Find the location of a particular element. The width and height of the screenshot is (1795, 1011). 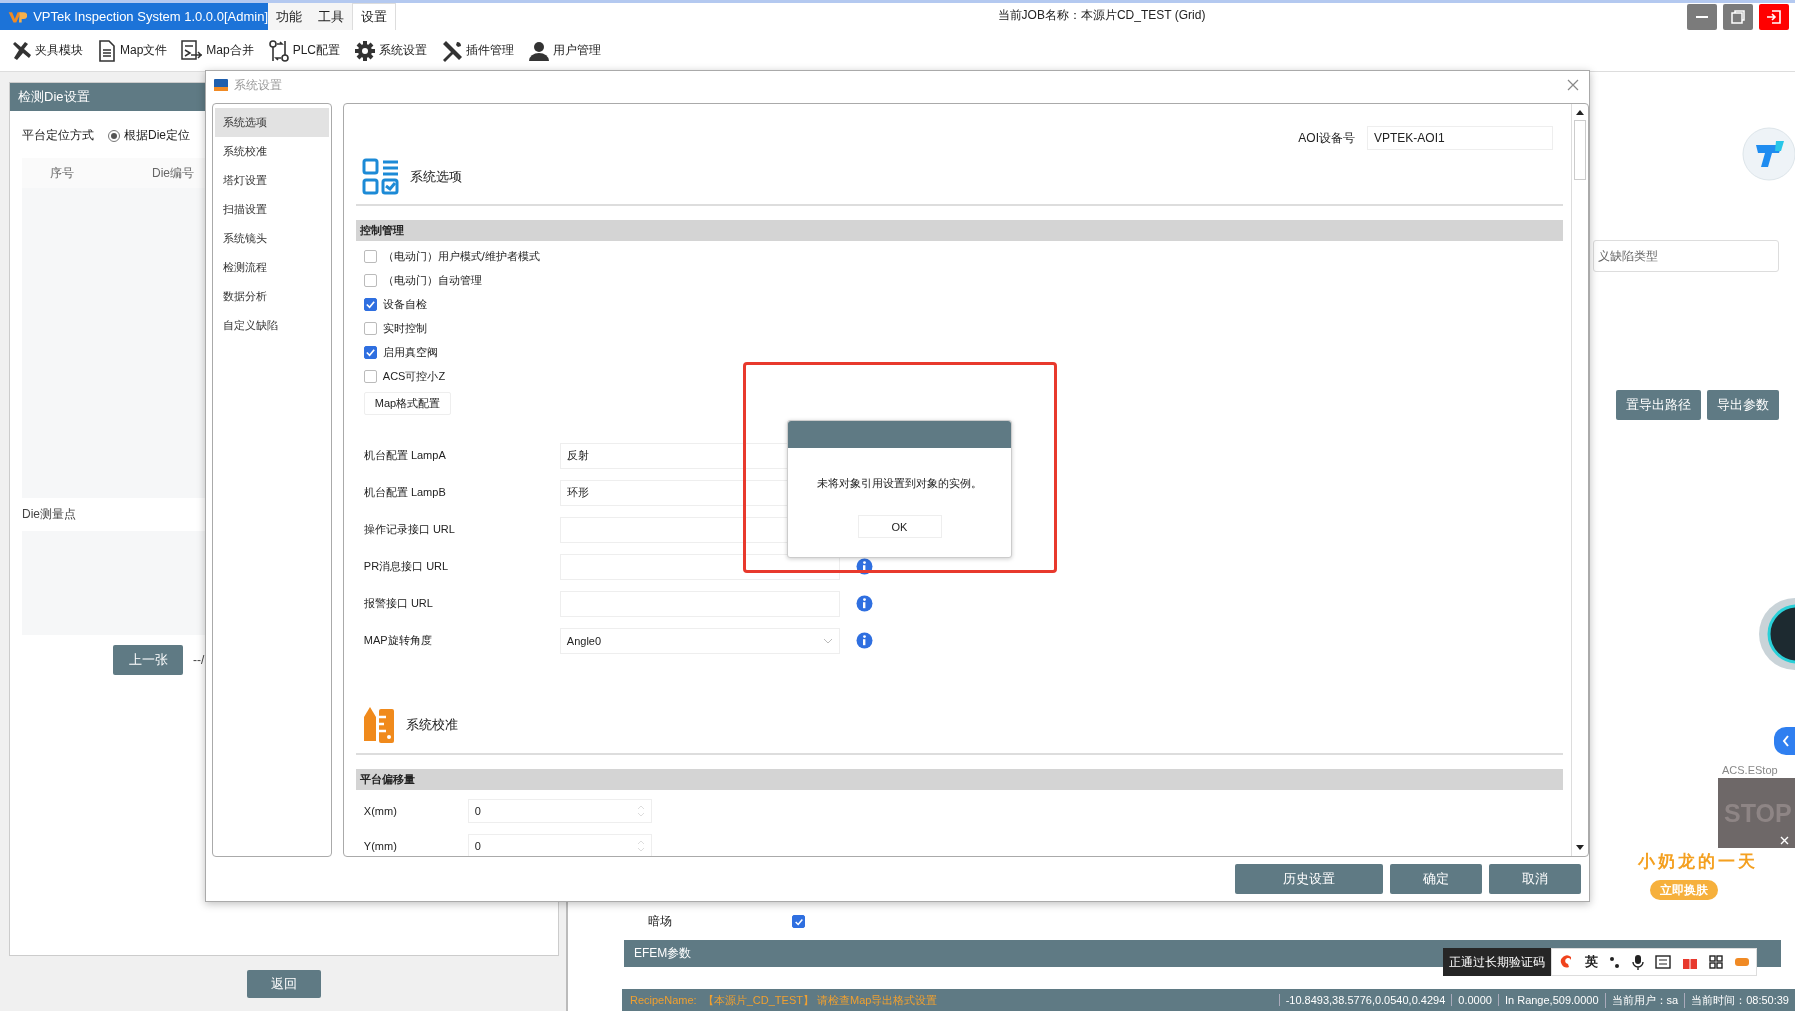

checkbox-option: （电动门）自动管理 is located at coordinates (959, 280).